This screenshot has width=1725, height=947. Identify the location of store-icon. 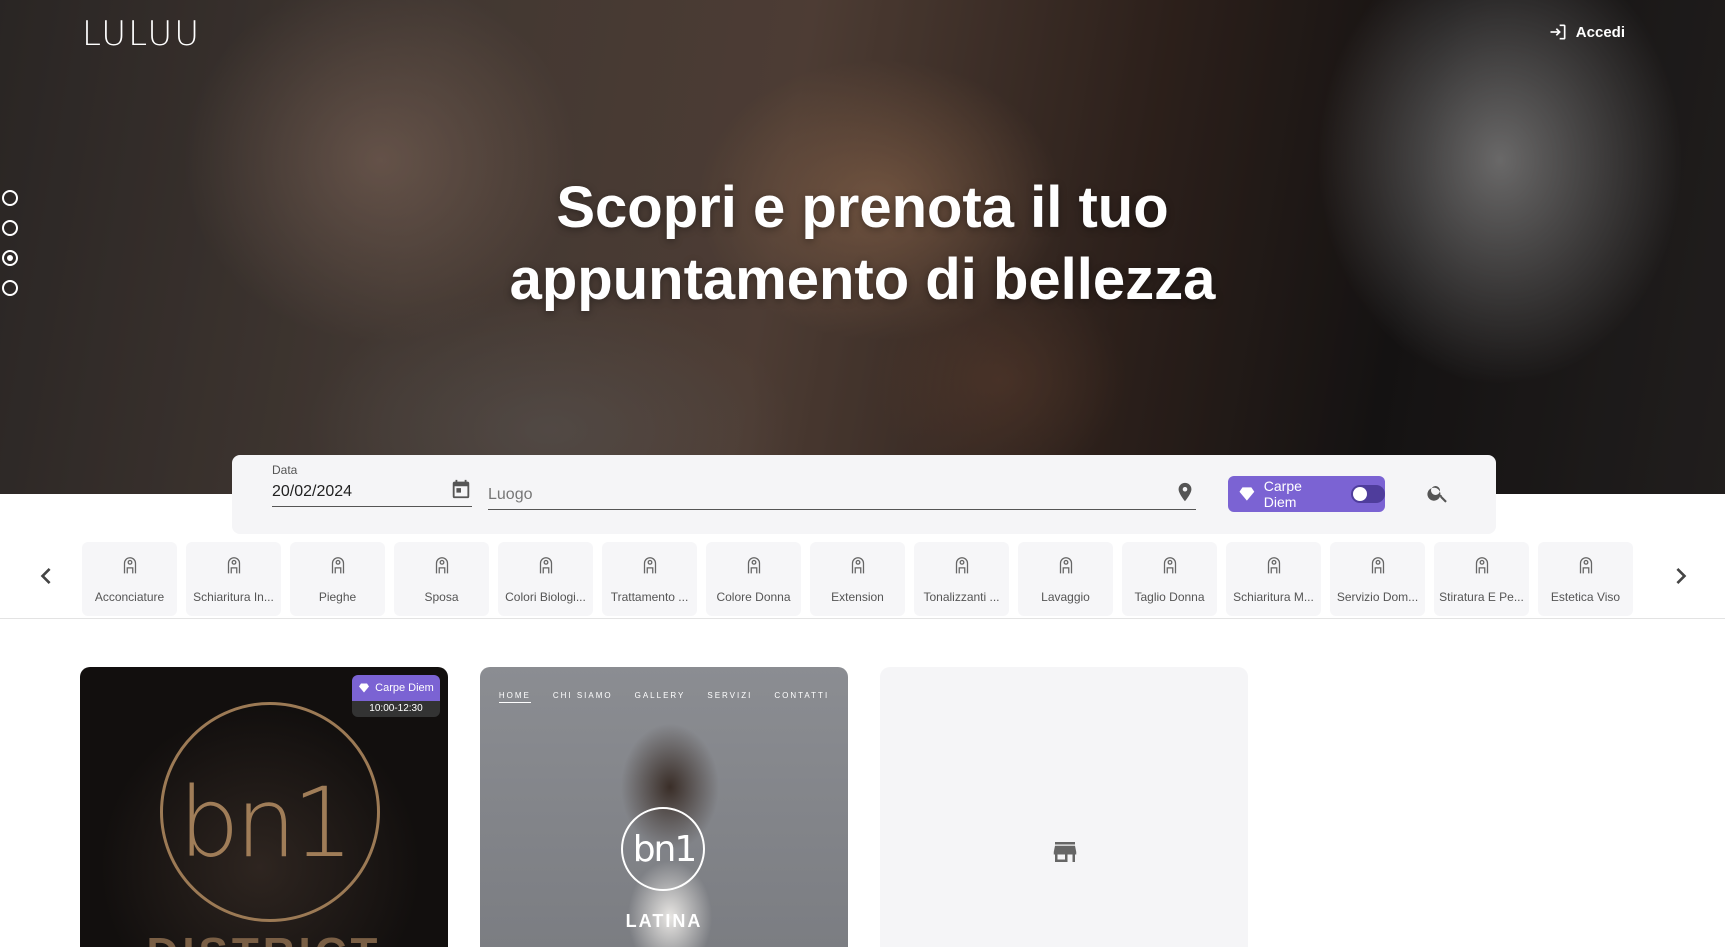
(1065, 854).